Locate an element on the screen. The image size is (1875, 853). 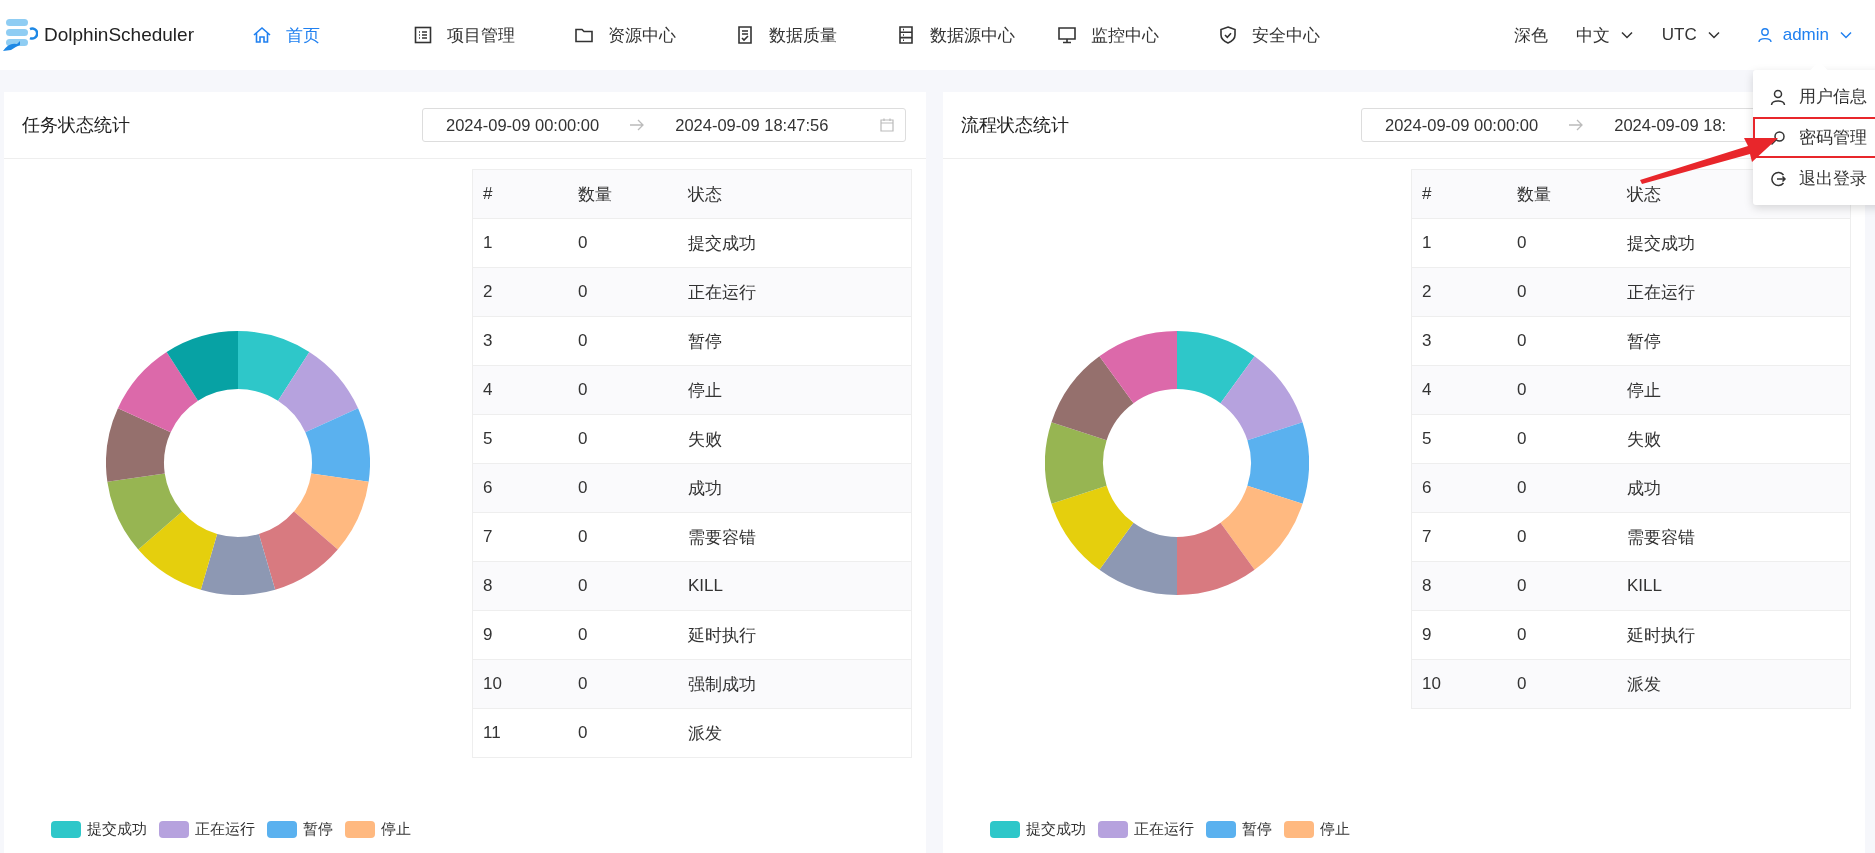
language-select: 中文 is located at coordinates (1604, 35).